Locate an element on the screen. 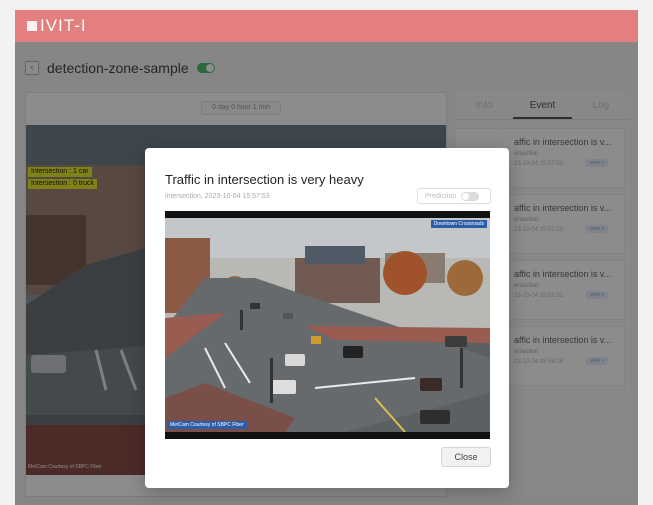 The height and width of the screenshot is (505, 653). prediction-switch is located at coordinates (470, 196).